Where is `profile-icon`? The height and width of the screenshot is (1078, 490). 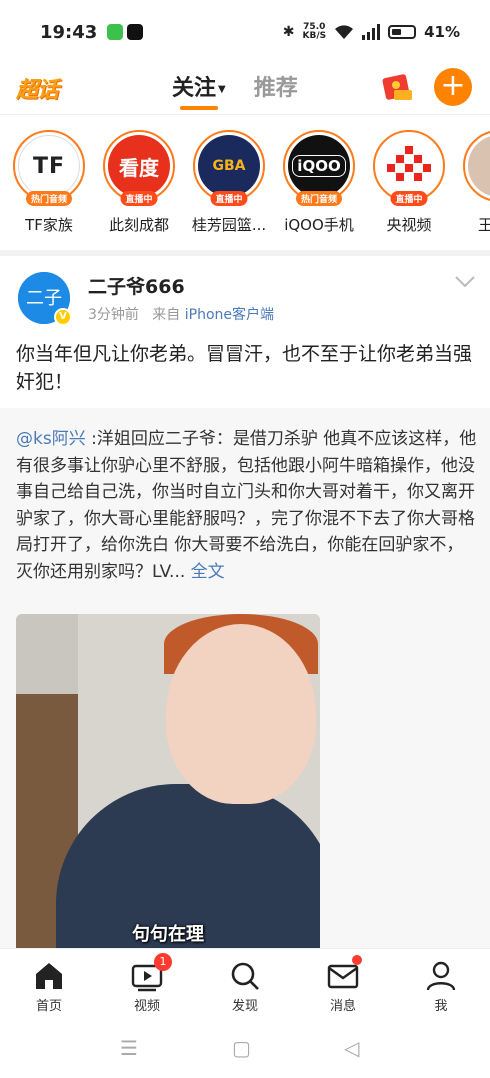
profile-icon is located at coordinates (441, 976).